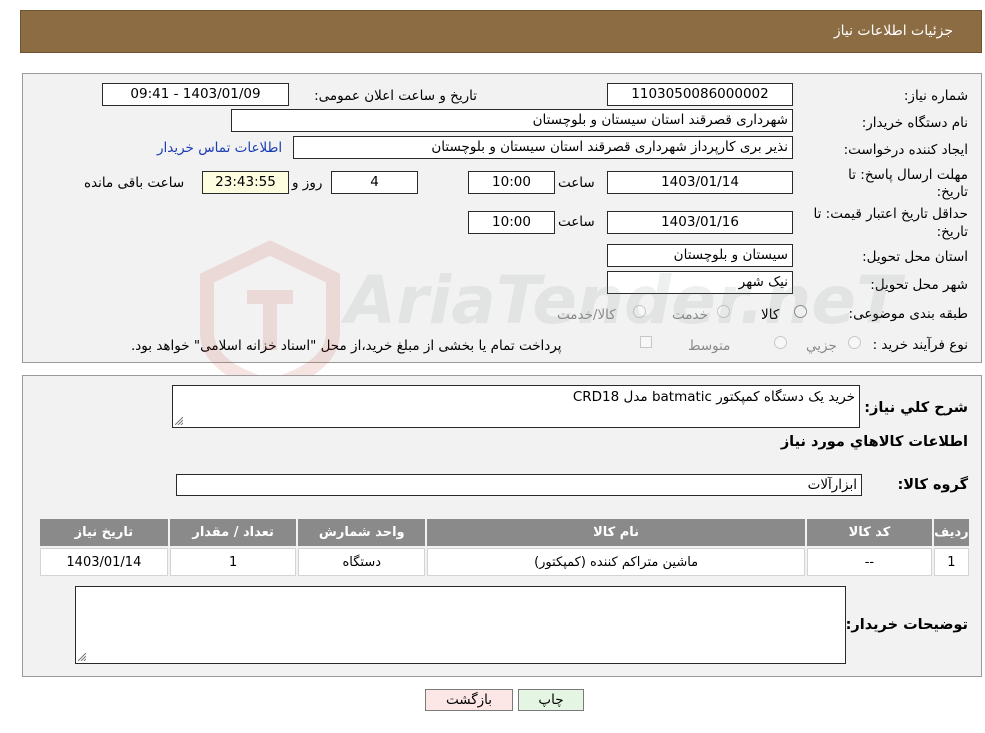 The height and width of the screenshot is (733, 985). I want to click on province-field: سیستان و بلوچستان, so click(700, 255).